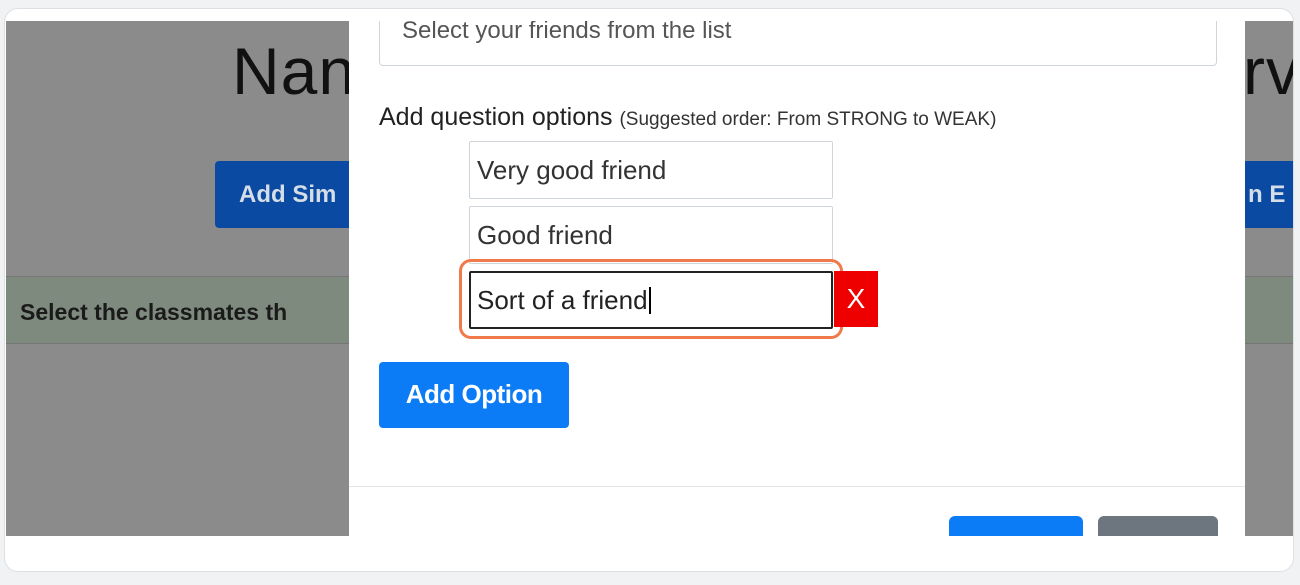 The image size is (1300, 585). Describe the element at coordinates (1016, 526) in the screenshot. I see `save-button` at that location.